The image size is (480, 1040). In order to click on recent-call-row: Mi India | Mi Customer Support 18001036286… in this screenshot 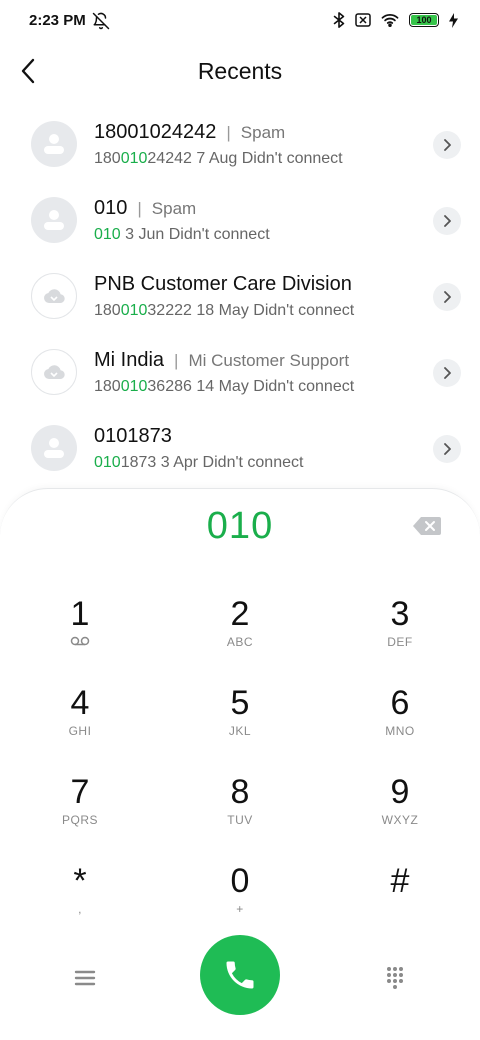, I will do `click(240, 374)`.